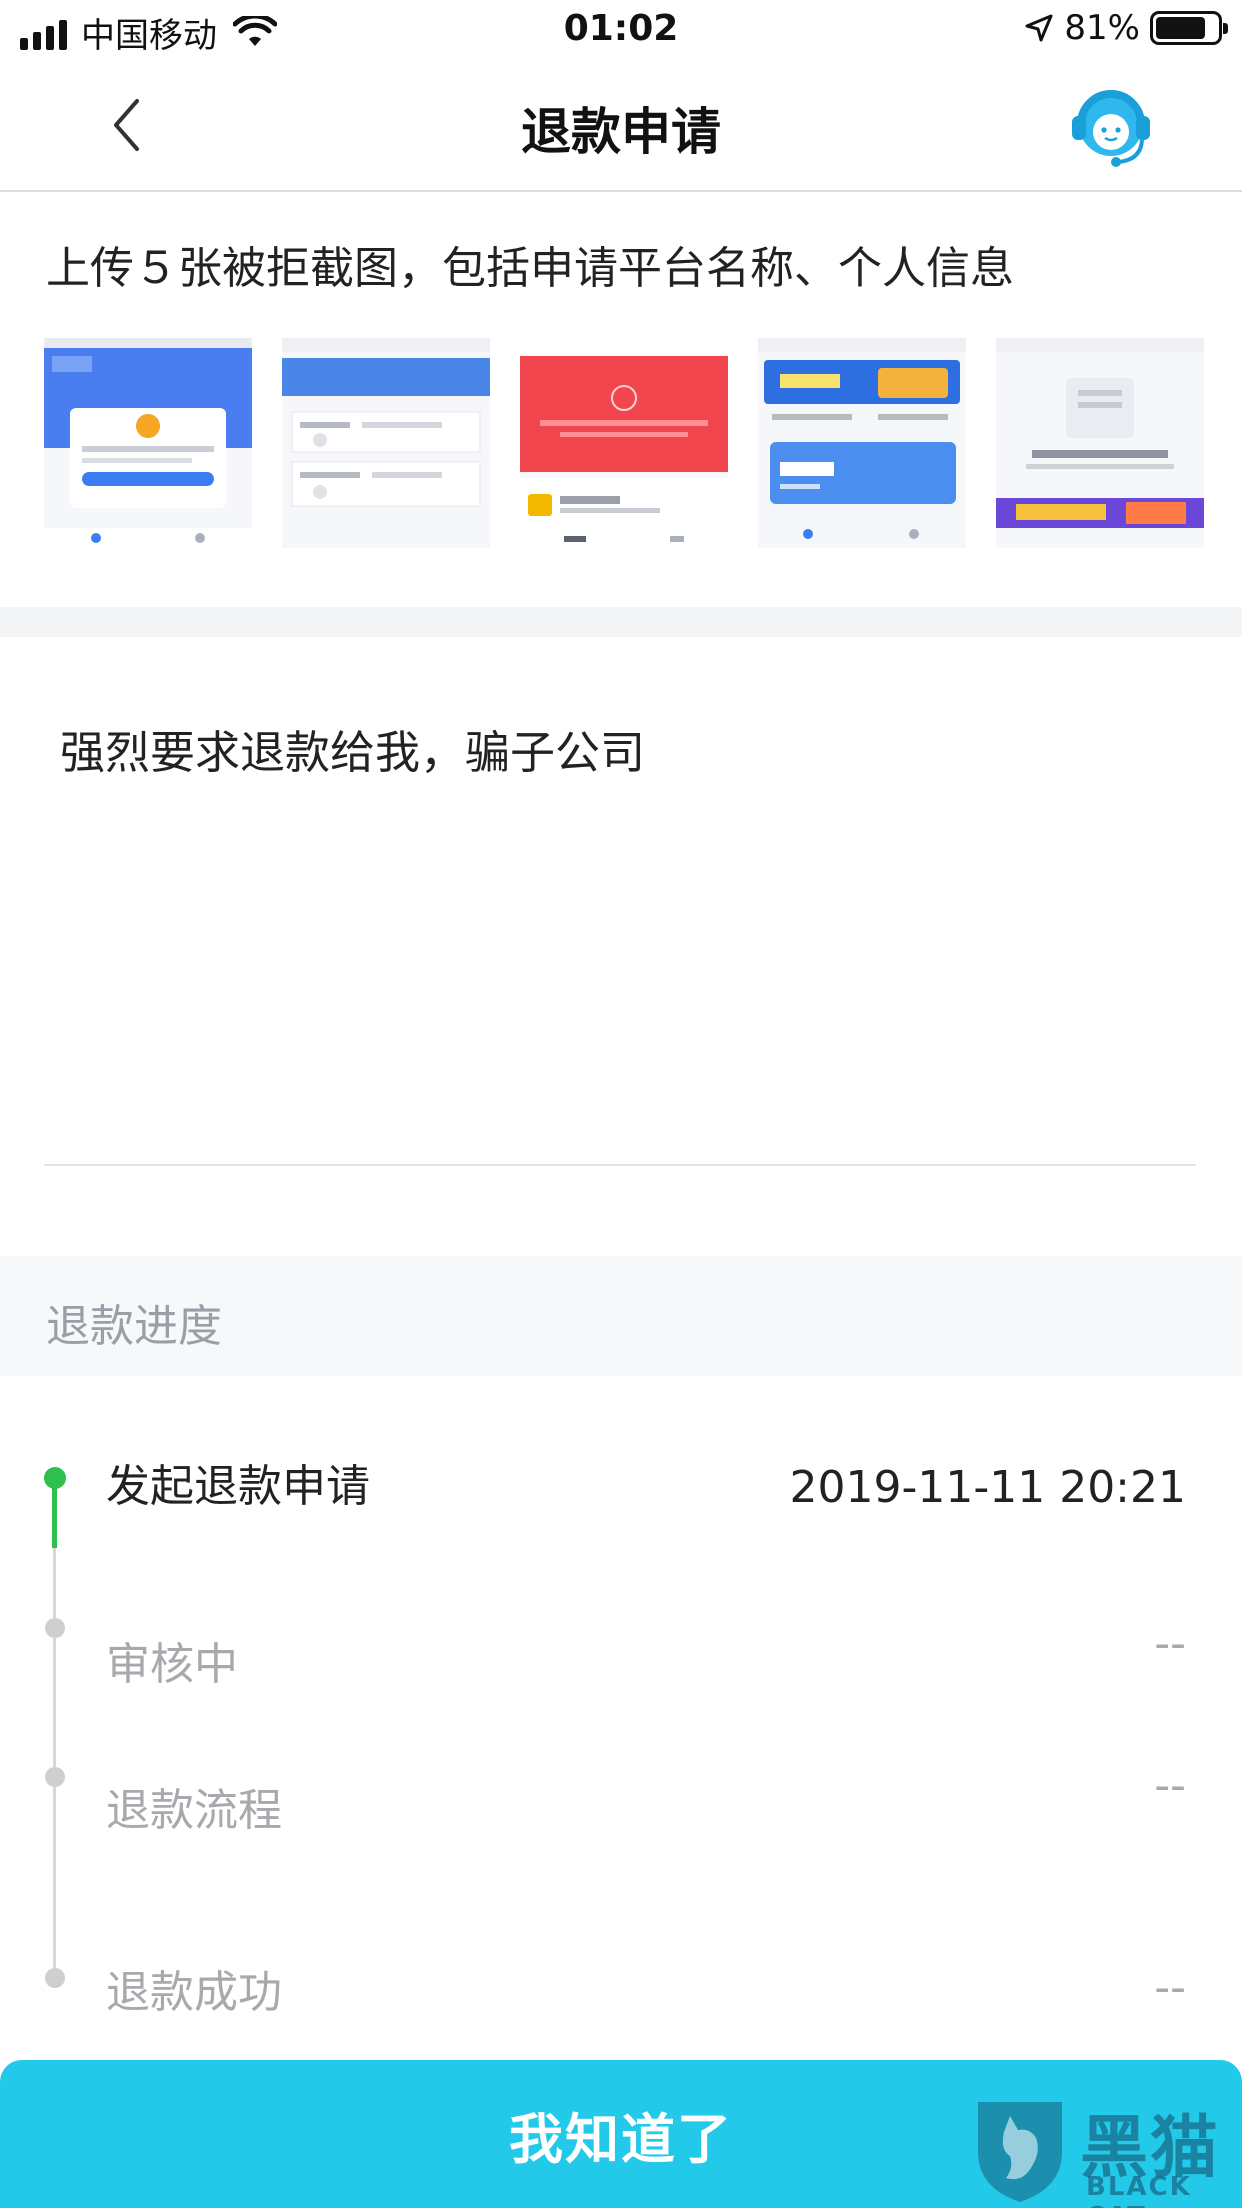 This screenshot has width=1242, height=2208. I want to click on step-time-process: --, so click(1170, 1785).